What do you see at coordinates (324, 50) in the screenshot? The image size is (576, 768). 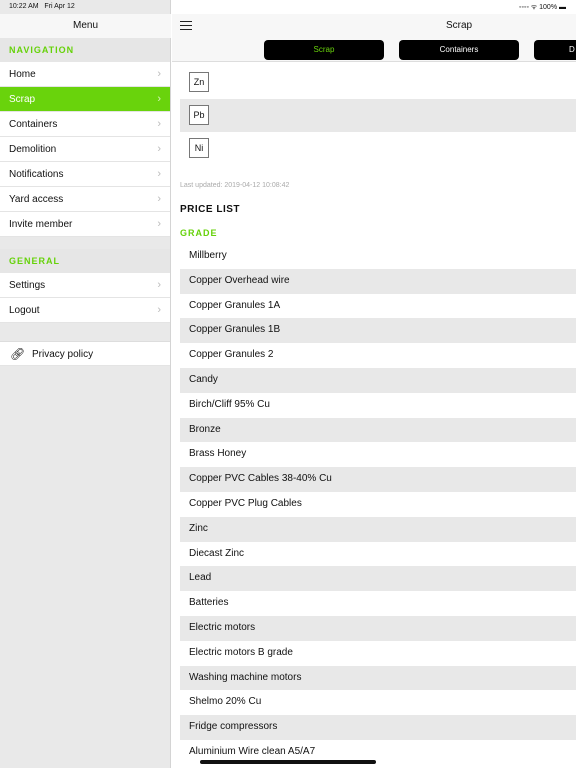 I see `tab-scrap: Scrap` at bounding box center [324, 50].